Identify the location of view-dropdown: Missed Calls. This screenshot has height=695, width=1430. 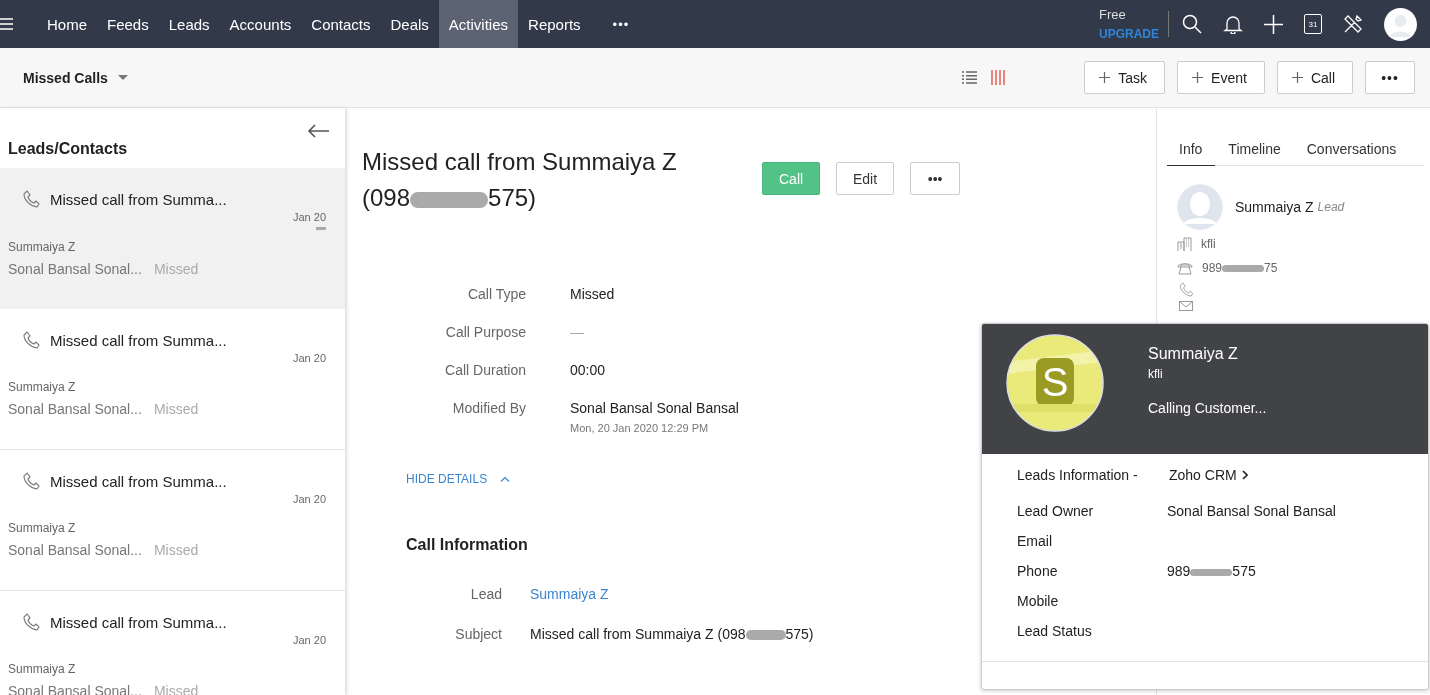
(75, 77).